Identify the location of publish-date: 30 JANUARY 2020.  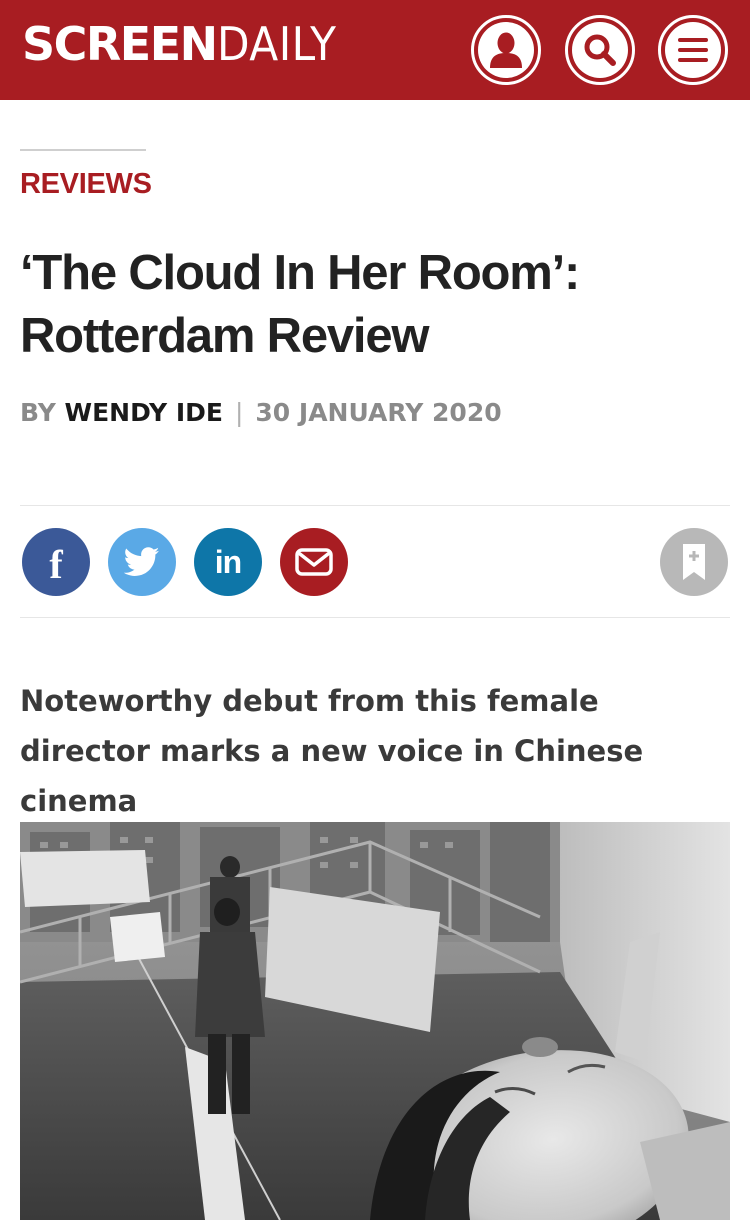
(378, 412).